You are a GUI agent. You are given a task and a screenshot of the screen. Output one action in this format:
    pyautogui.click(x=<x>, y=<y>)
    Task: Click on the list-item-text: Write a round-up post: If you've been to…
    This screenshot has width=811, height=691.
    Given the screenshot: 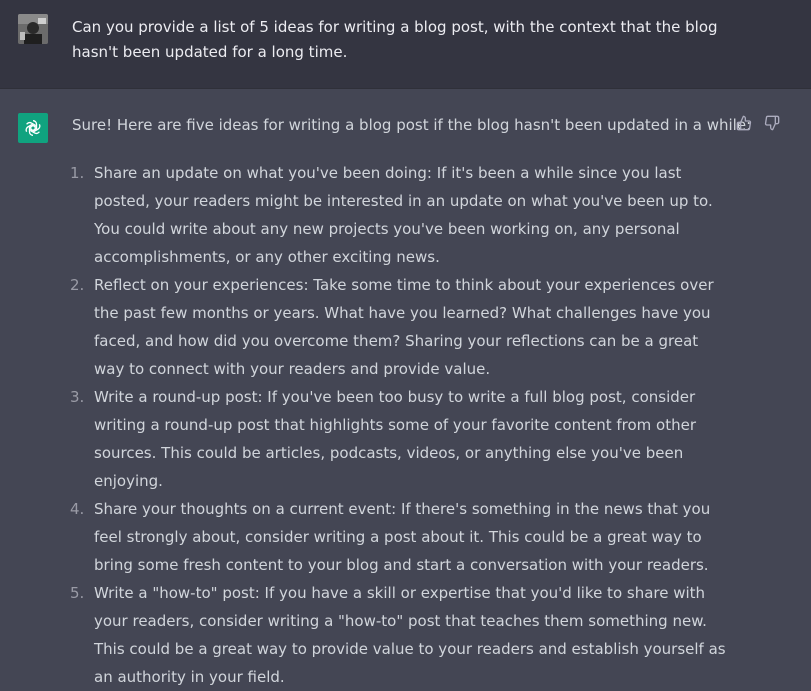 What is the action you would take?
    pyautogui.click(x=395, y=439)
    